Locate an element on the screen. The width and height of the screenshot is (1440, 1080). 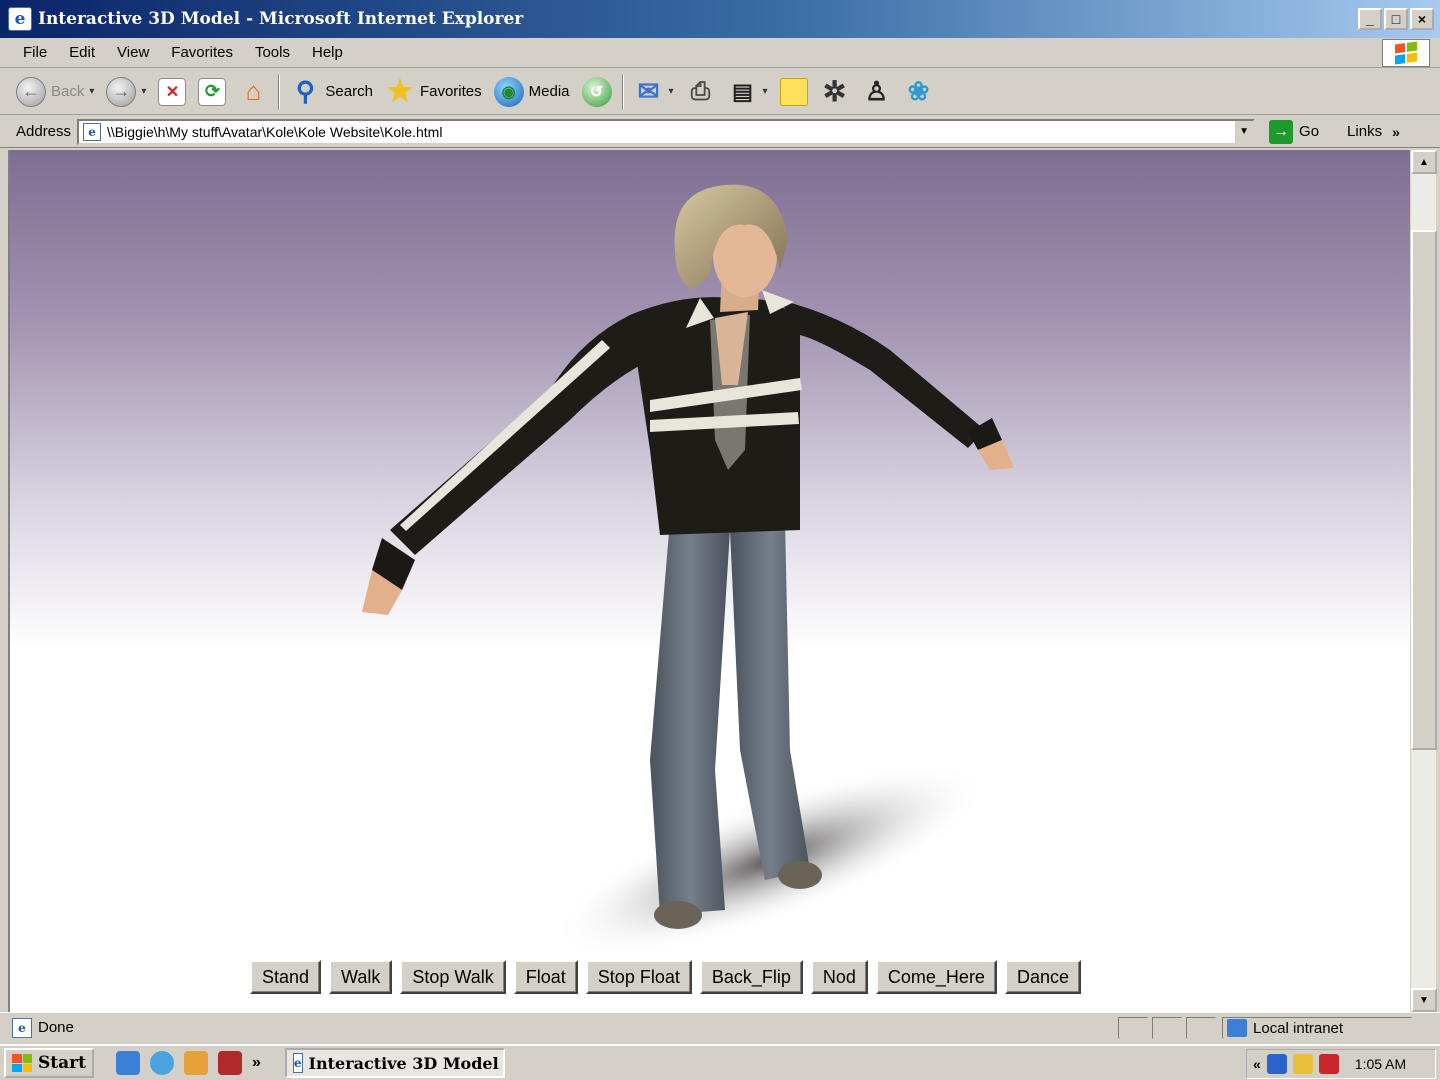
tray-user-icon is located at coordinates (1276, 1064).